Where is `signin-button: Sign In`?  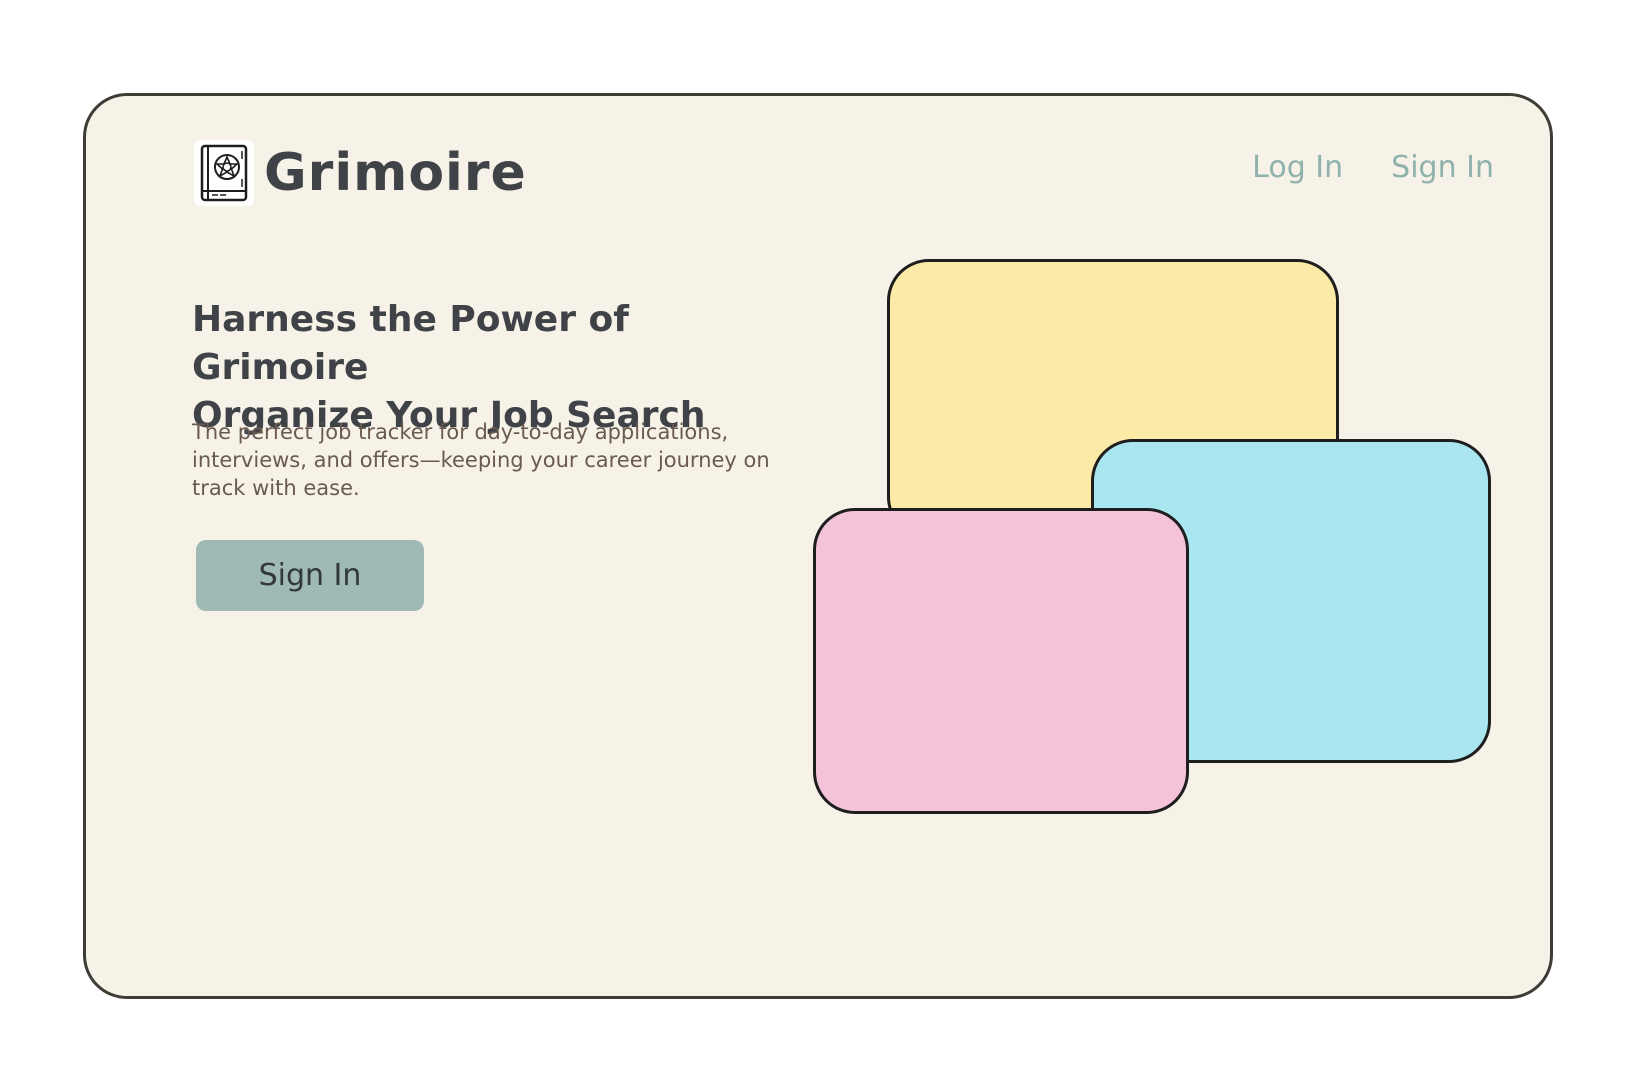 signin-button: Sign In is located at coordinates (310, 575).